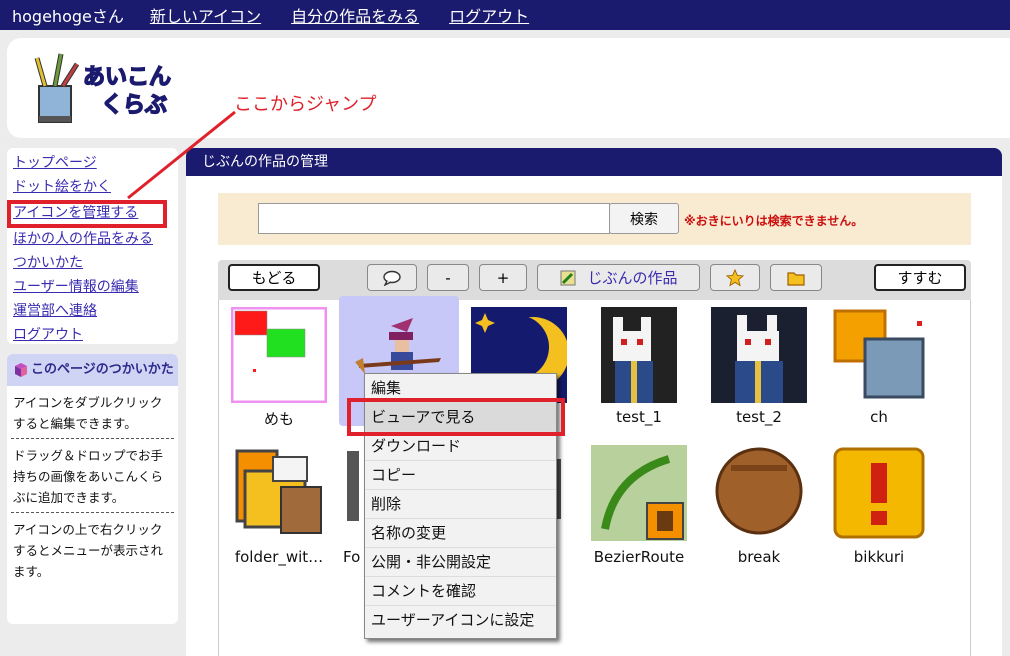 This screenshot has width=1010, height=656. What do you see at coordinates (88, 413) in the screenshot?
I see `help-text-1: アイコンをダブルクリックすると編集できます。` at bounding box center [88, 413].